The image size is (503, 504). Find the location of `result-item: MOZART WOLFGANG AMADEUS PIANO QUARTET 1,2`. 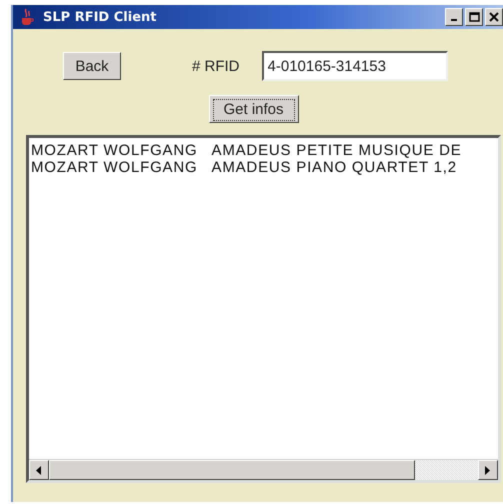

result-item: MOZART WOLFGANG AMADEUS PIANO QUARTET 1,2 is located at coordinates (264, 167).